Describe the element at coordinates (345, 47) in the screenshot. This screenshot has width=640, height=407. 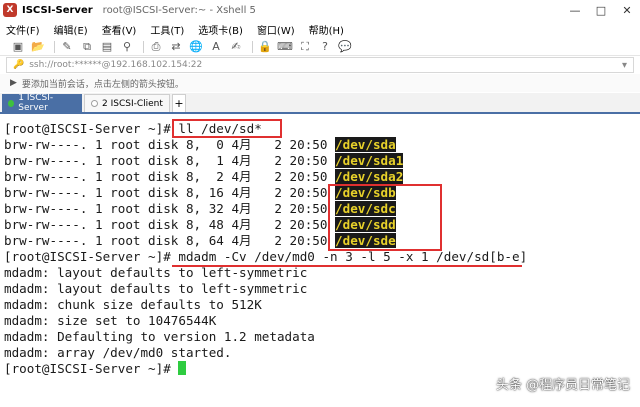
I see `chat-icon: 💬` at that location.